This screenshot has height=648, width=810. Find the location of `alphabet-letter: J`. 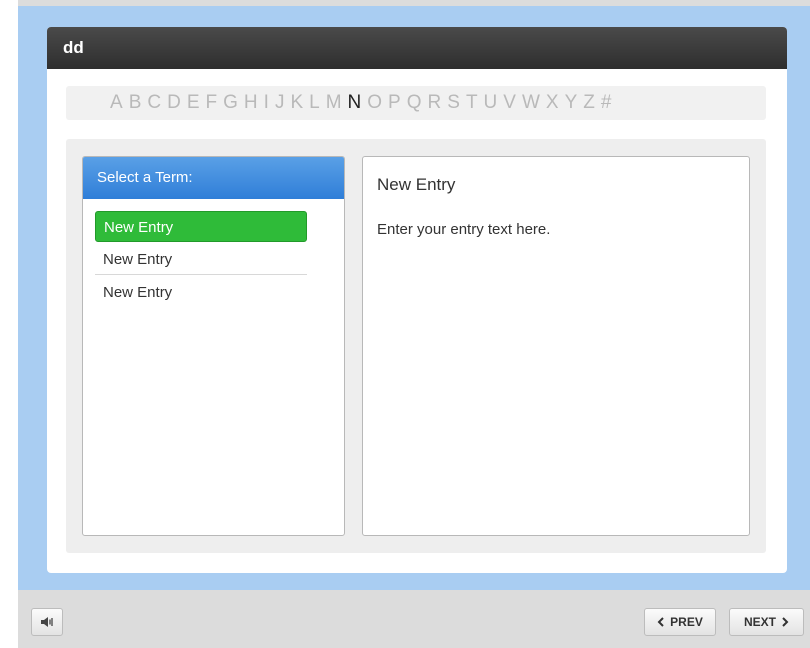

alphabet-letter: J is located at coordinates (280, 103).